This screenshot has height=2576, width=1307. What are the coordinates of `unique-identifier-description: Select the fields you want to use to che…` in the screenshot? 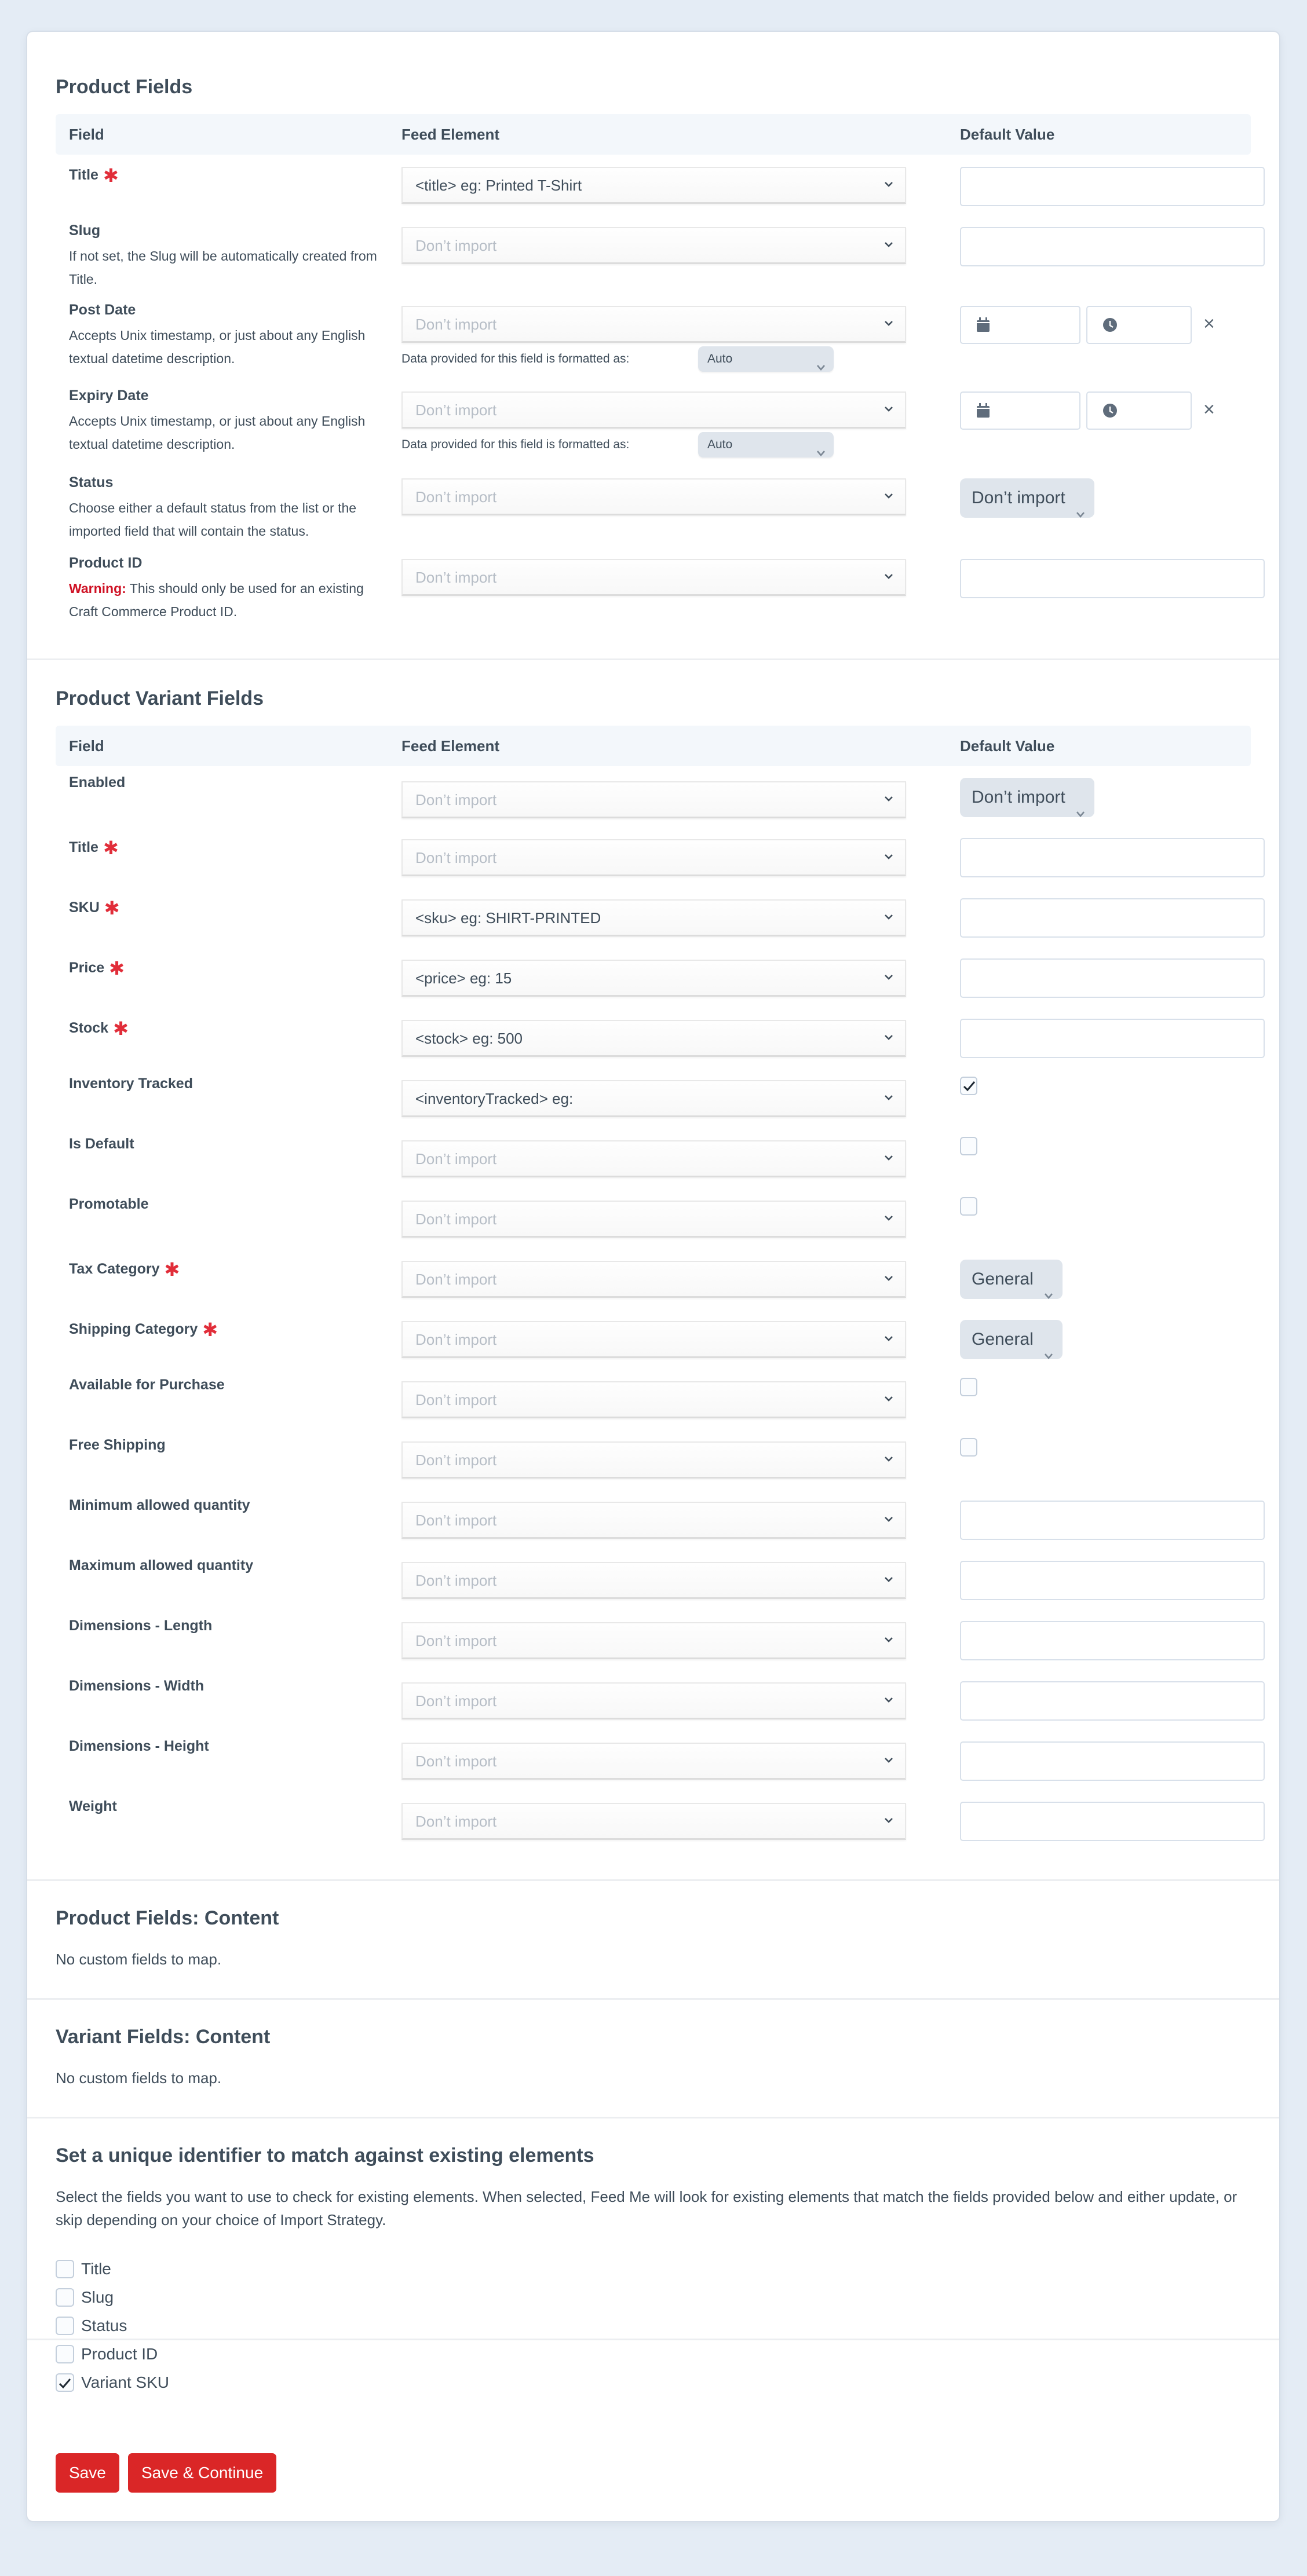 It's located at (647, 2208).